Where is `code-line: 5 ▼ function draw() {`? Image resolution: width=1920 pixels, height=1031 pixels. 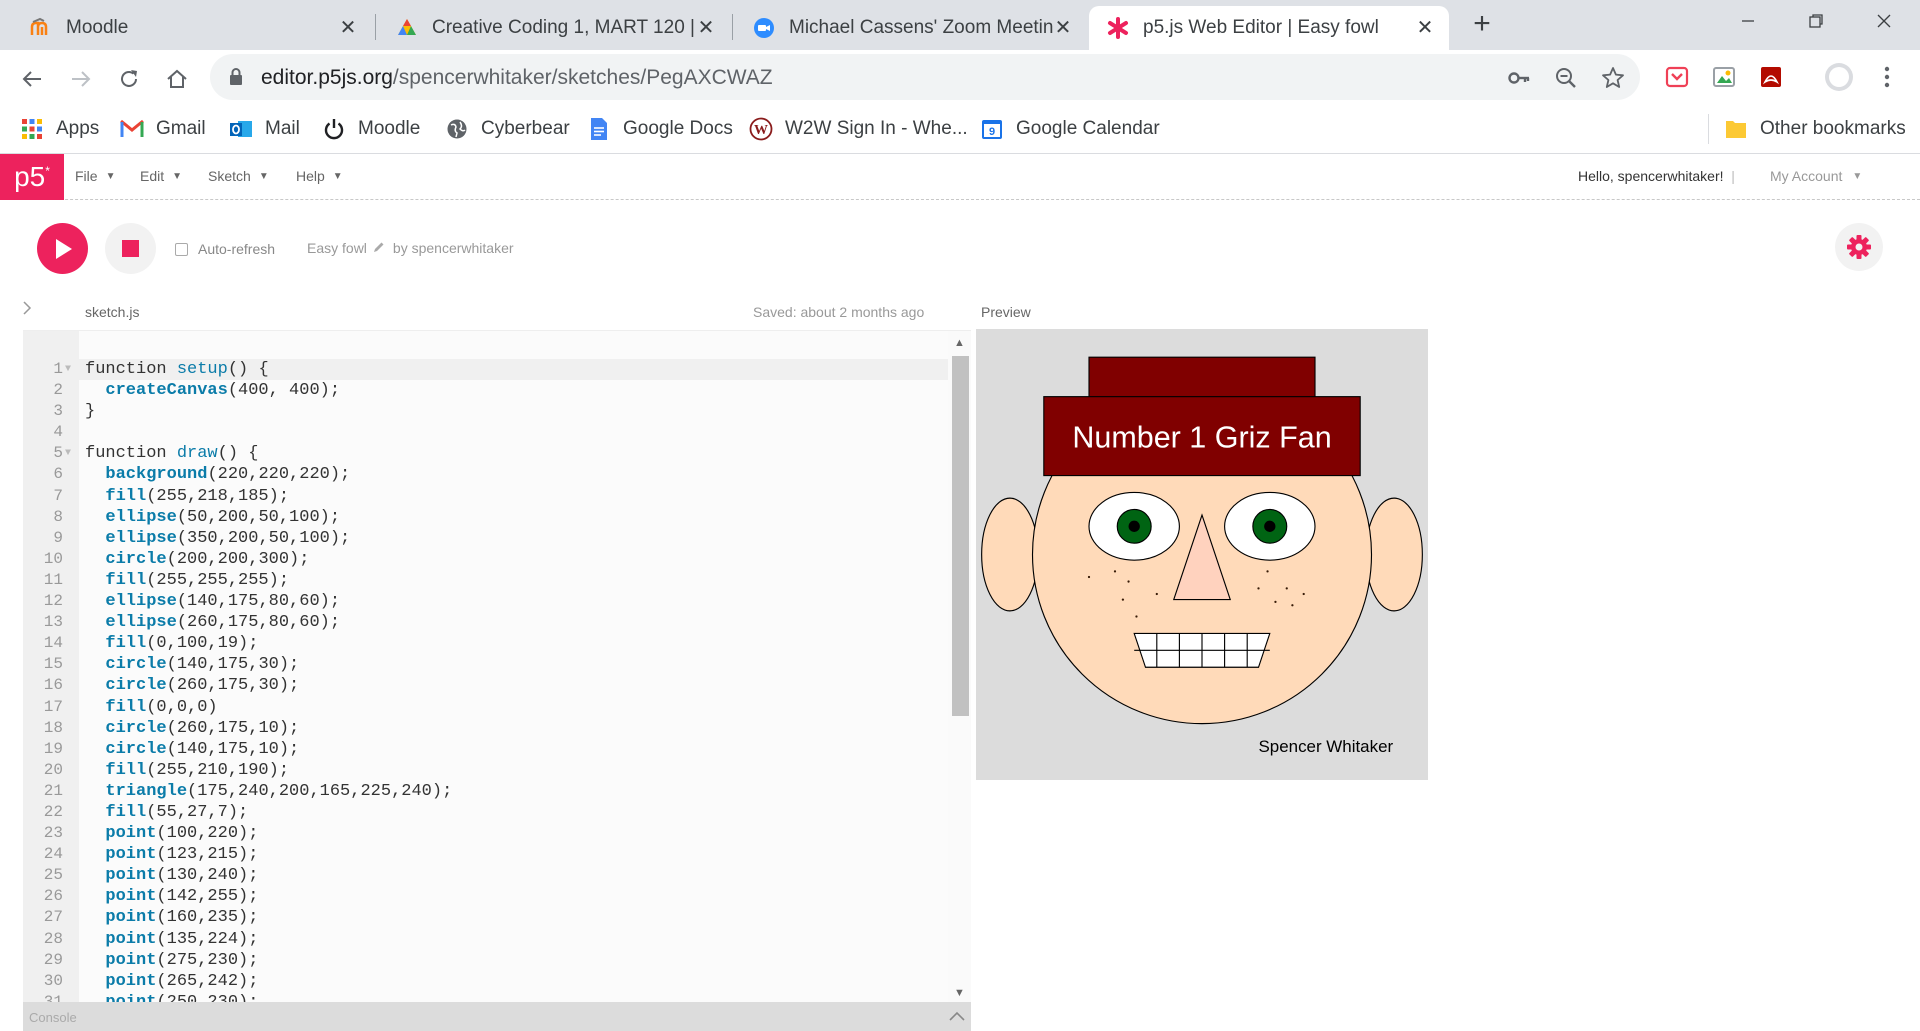
code-line: 5 ▼ function draw() { is located at coordinates (485, 453).